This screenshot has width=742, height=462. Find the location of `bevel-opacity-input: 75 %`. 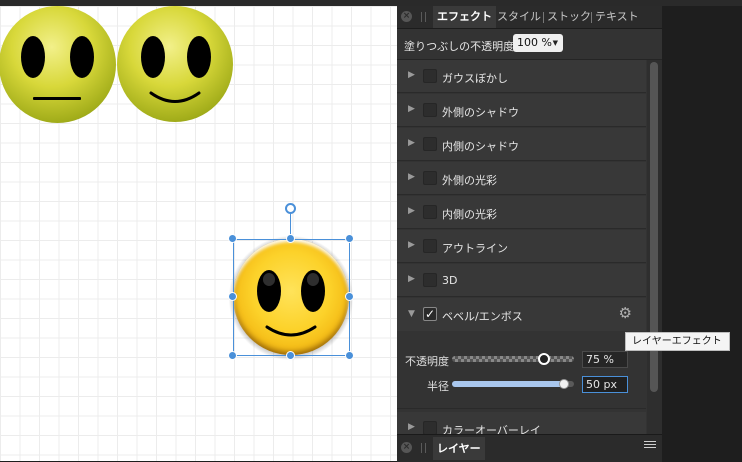

bevel-opacity-input: 75 % is located at coordinates (605, 359).